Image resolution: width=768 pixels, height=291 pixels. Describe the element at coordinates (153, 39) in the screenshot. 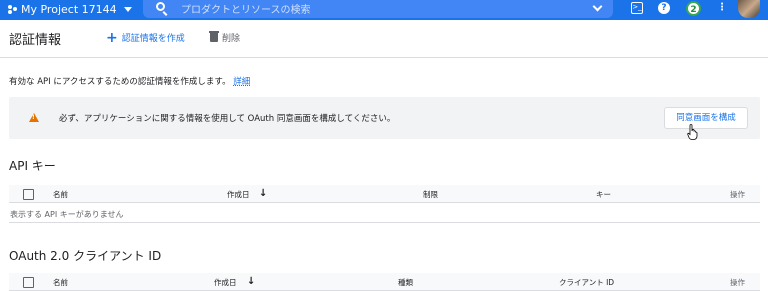

I see `create-credentials-label: 認証情報を作成` at that location.